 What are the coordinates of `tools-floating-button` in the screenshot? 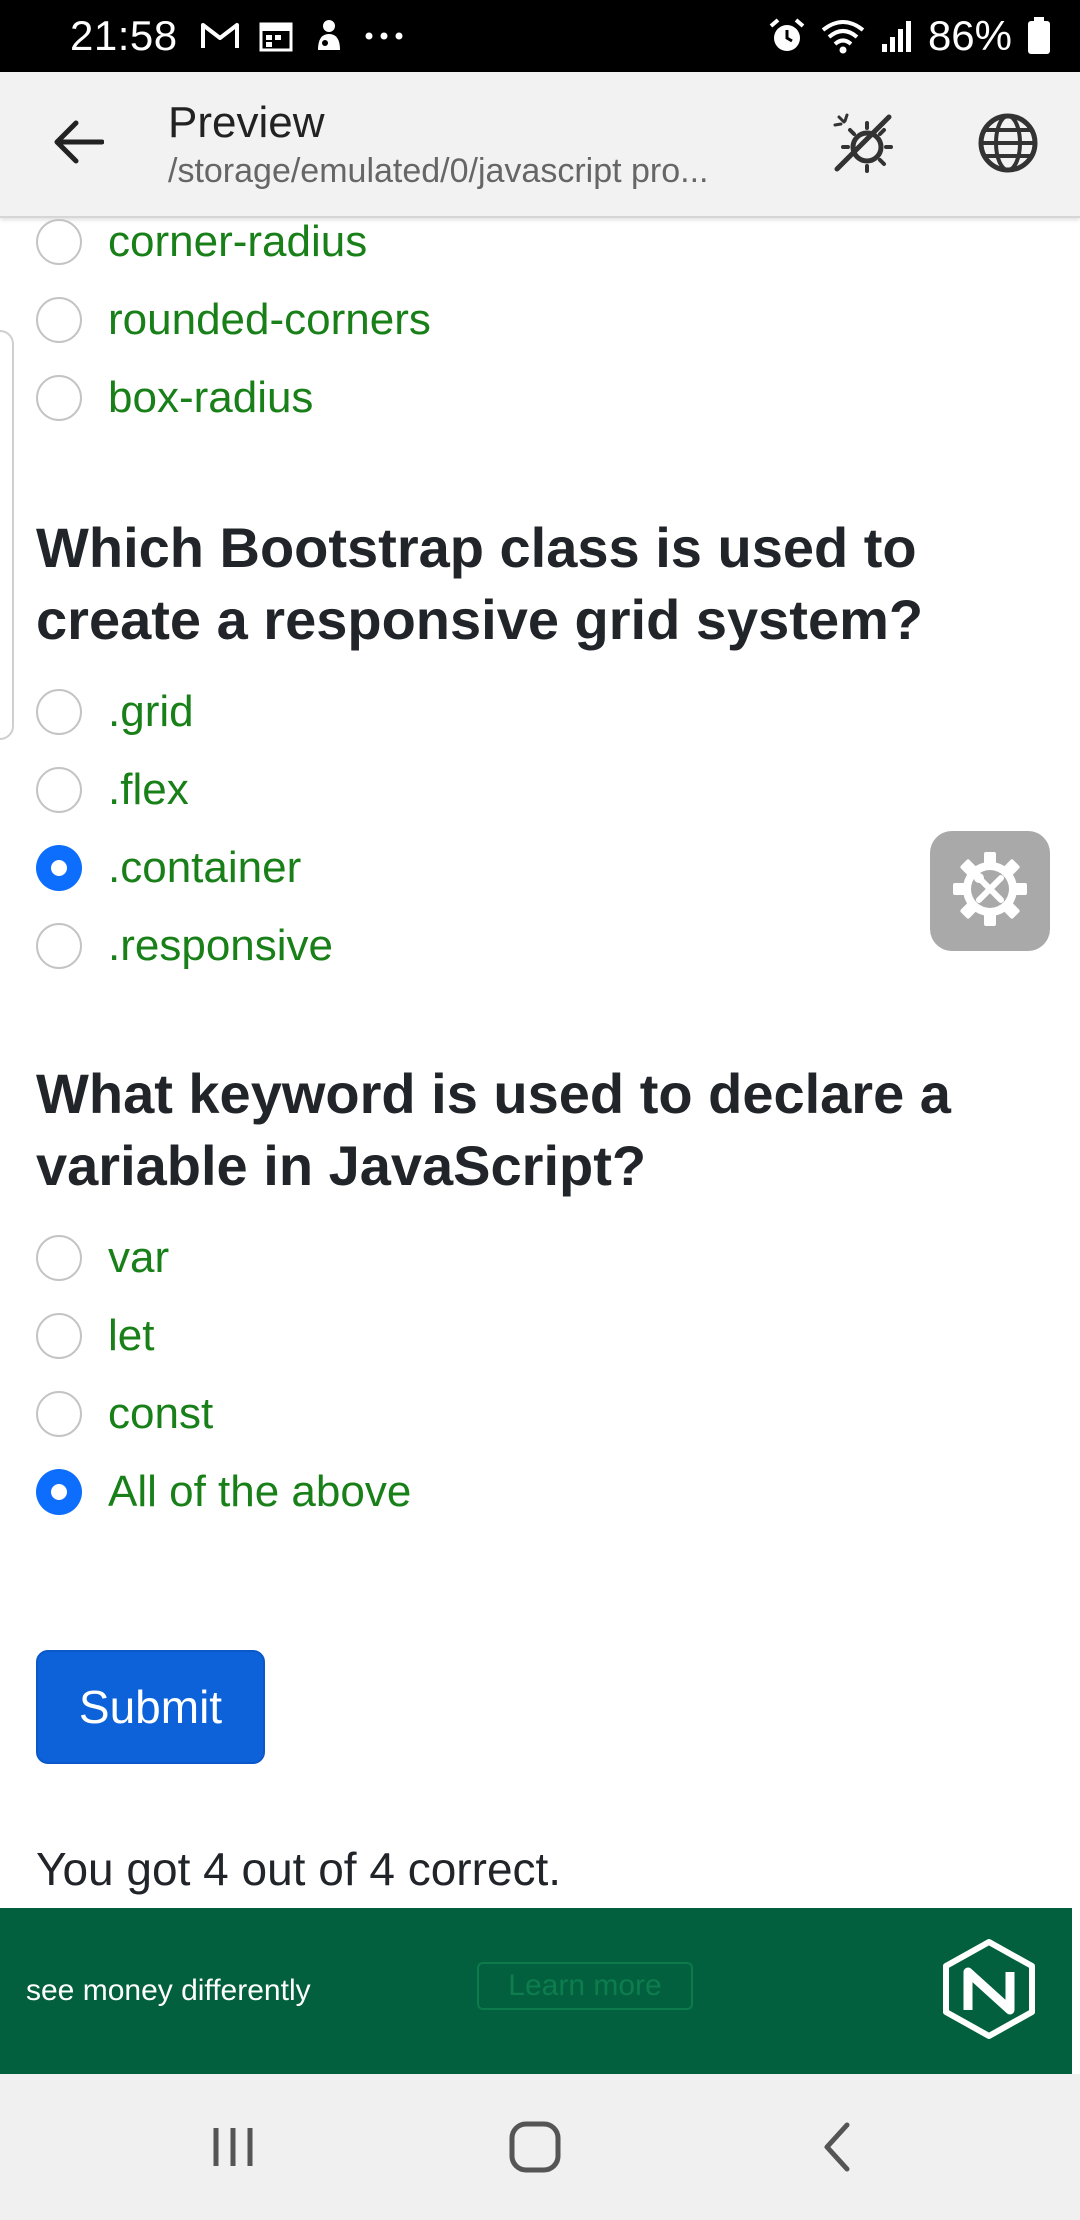 It's located at (990, 891).